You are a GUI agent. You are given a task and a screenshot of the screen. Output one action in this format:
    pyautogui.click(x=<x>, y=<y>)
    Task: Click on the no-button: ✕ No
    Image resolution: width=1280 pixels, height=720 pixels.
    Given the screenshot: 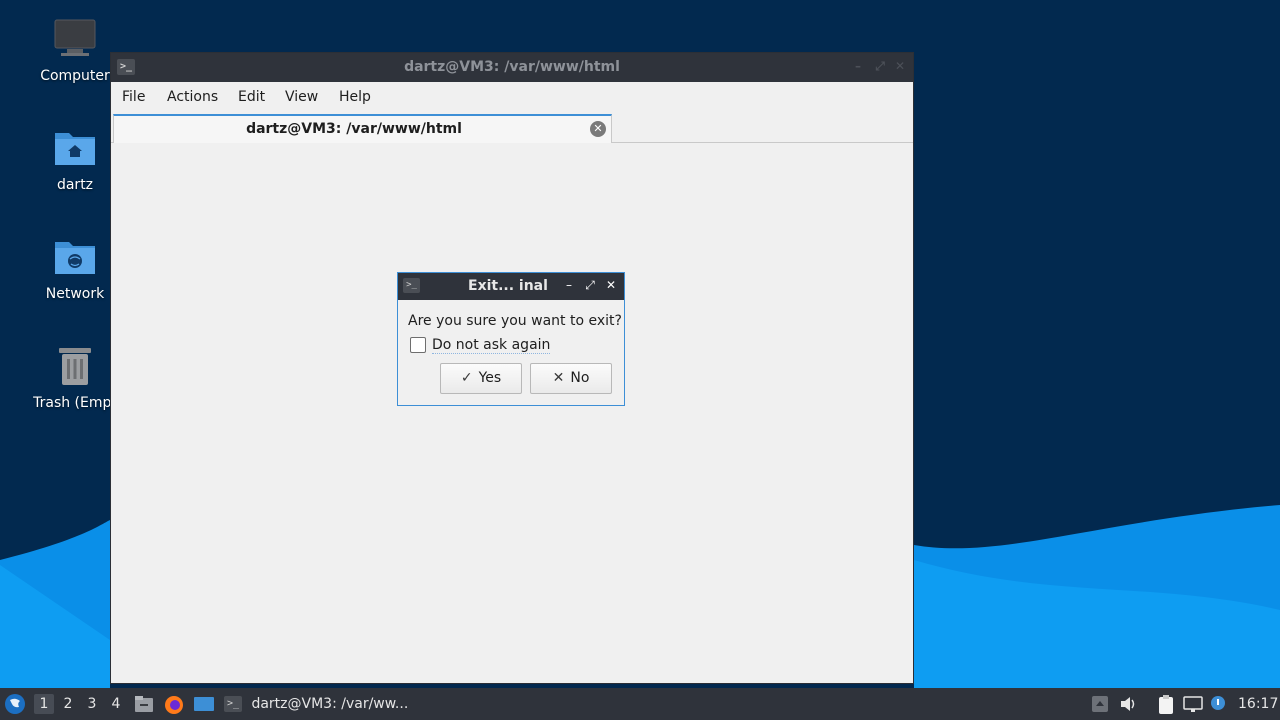 What is the action you would take?
    pyautogui.click(x=571, y=378)
    